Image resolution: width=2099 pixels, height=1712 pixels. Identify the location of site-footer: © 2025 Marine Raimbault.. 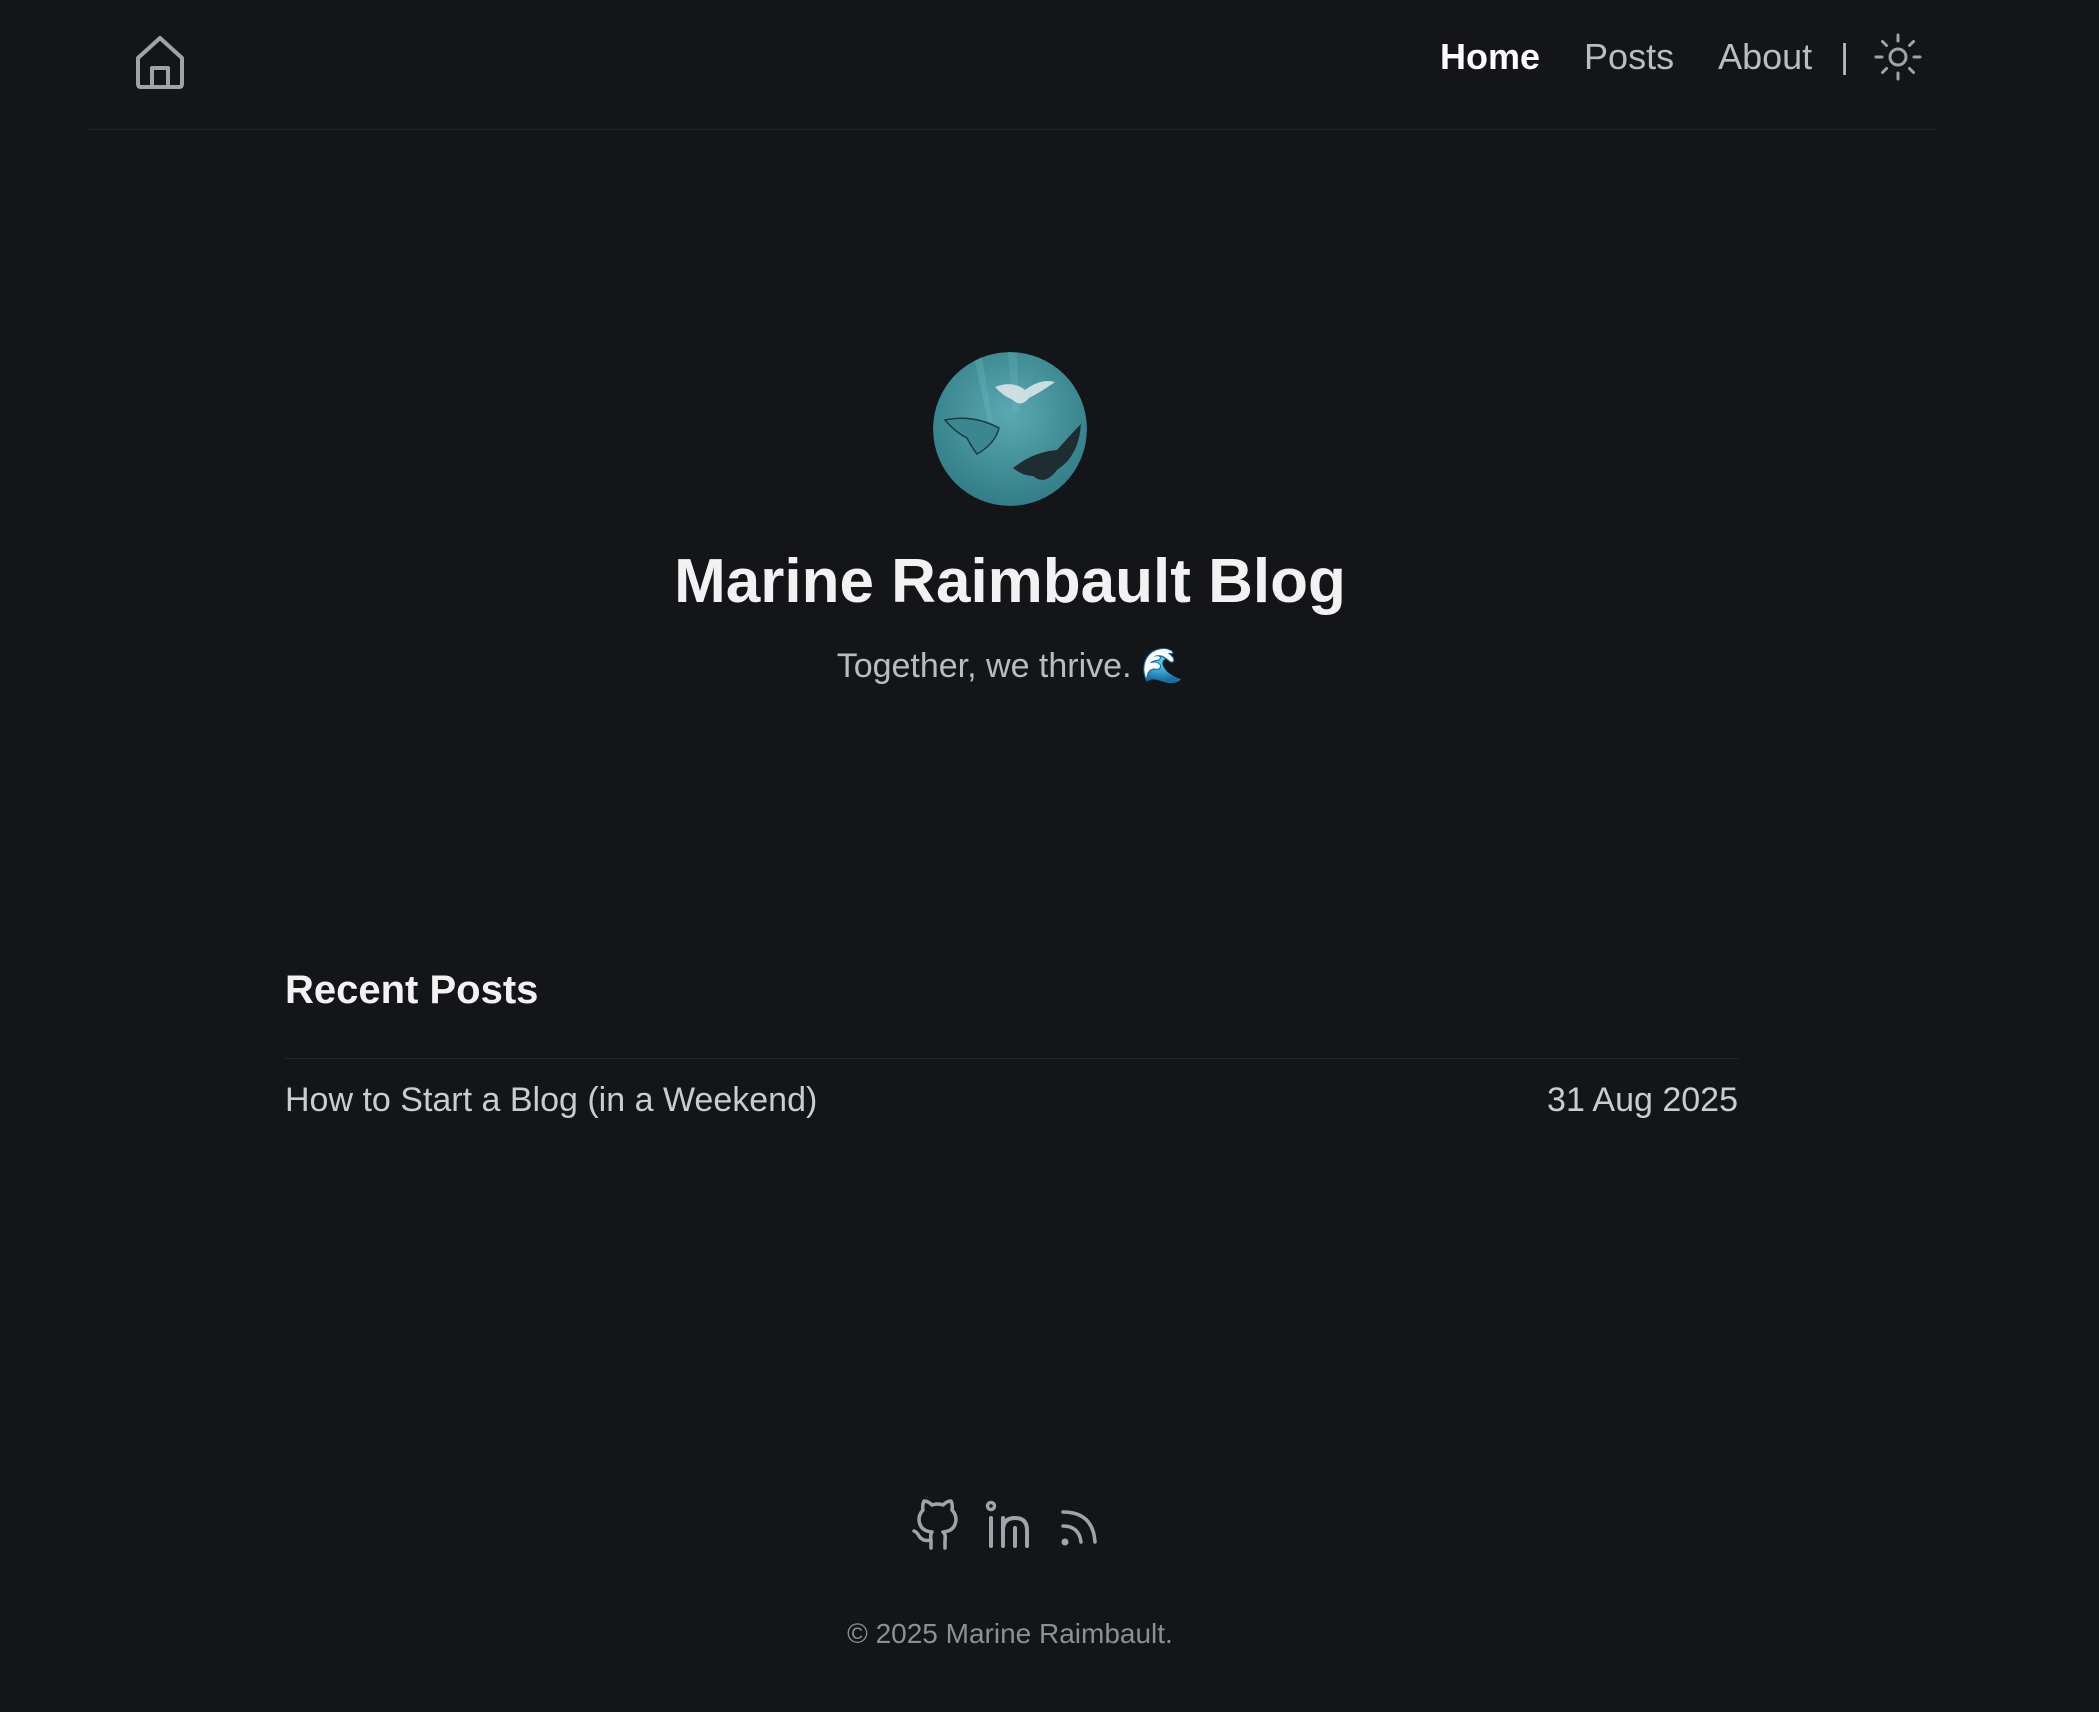
(1010, 1573).